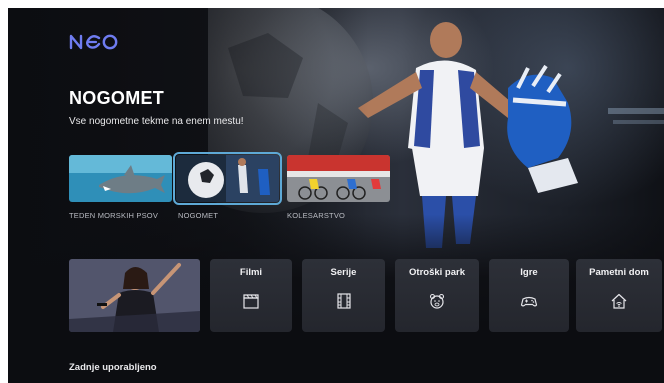  I want to click on gamepad-icon, so click(529, 301).